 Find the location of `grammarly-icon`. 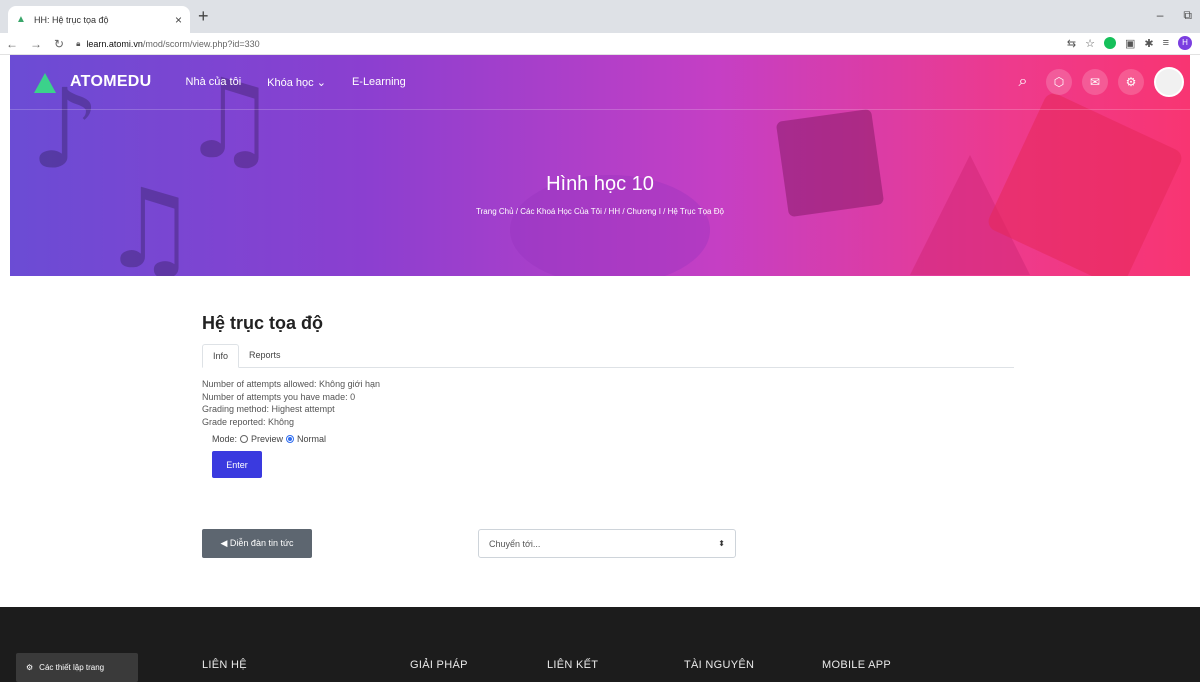

grammarly-icon is located at coordinates (1109, 43).